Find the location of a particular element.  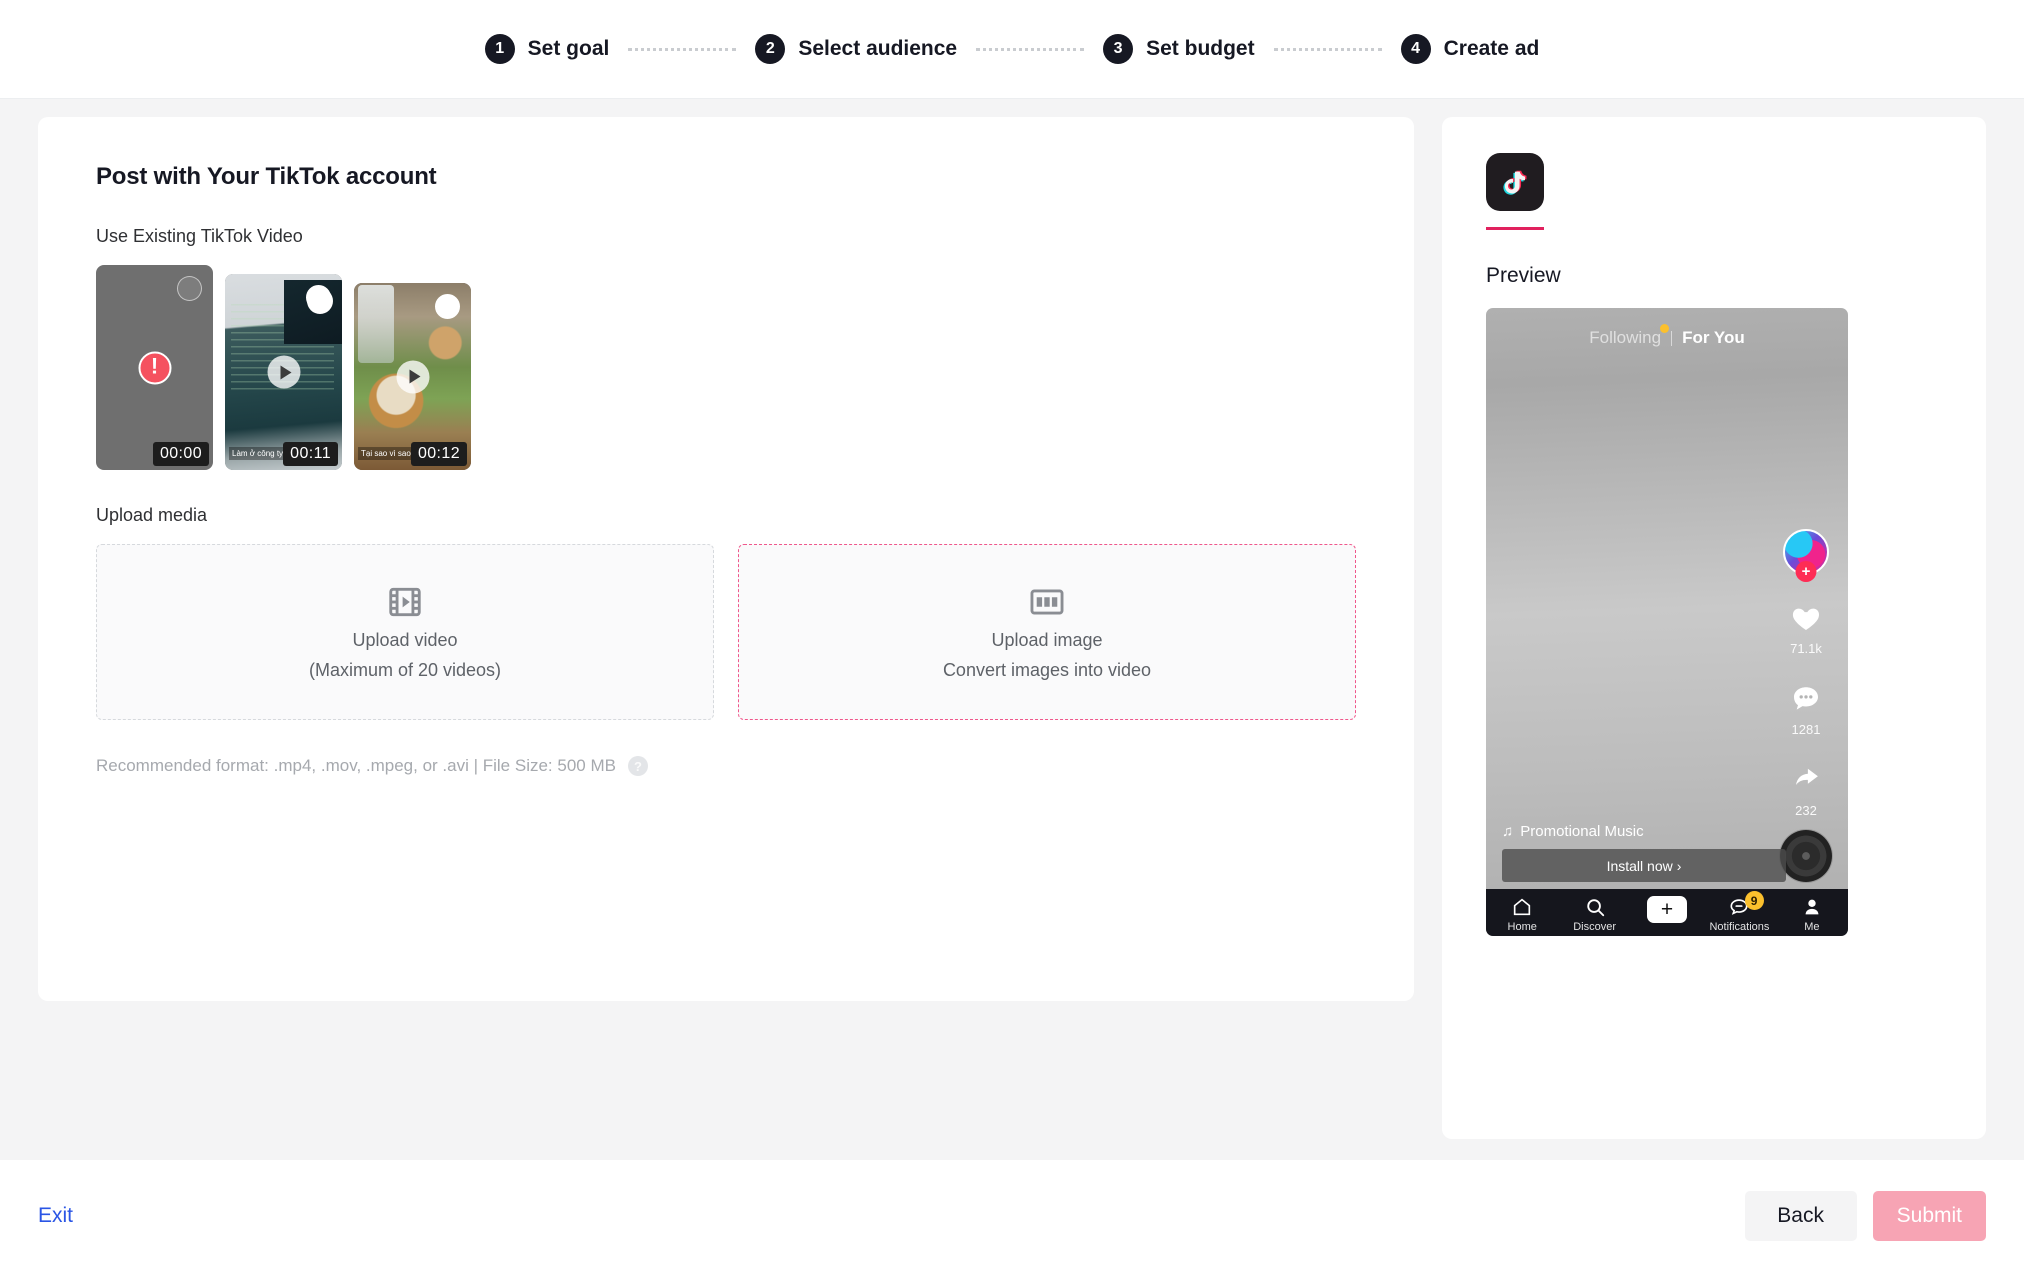

step-number: 1 is located at coordinates (499, 49).